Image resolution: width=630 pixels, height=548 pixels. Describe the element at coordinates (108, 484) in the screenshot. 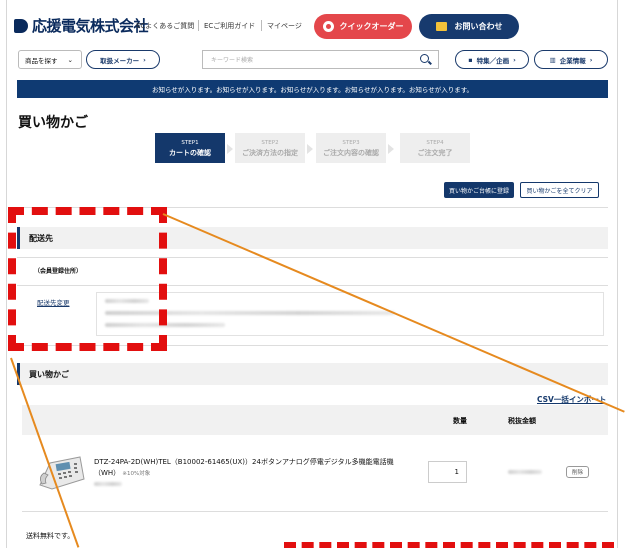

I see `redacted-code` at that location.